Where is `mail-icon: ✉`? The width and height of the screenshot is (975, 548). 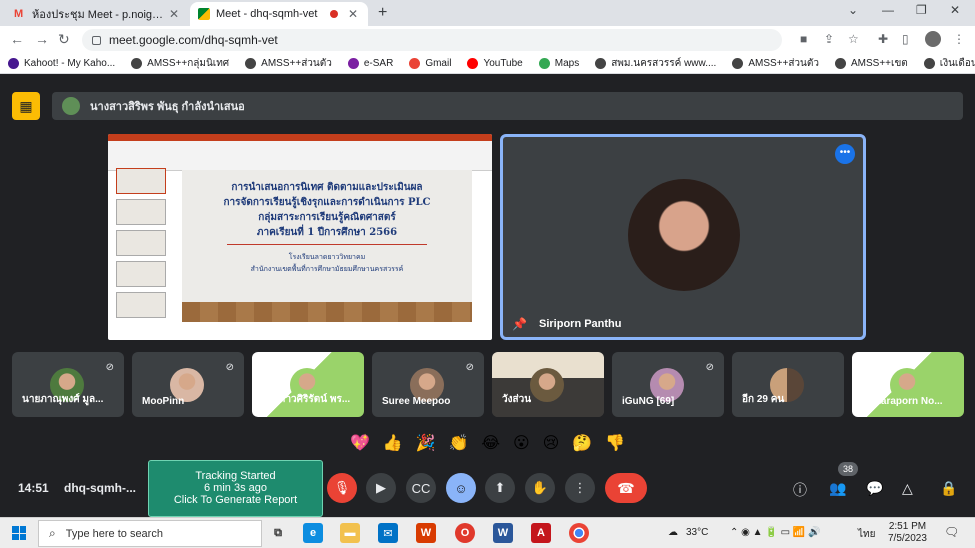
mail-icon: ✉ is located at coordinates (388, 533).